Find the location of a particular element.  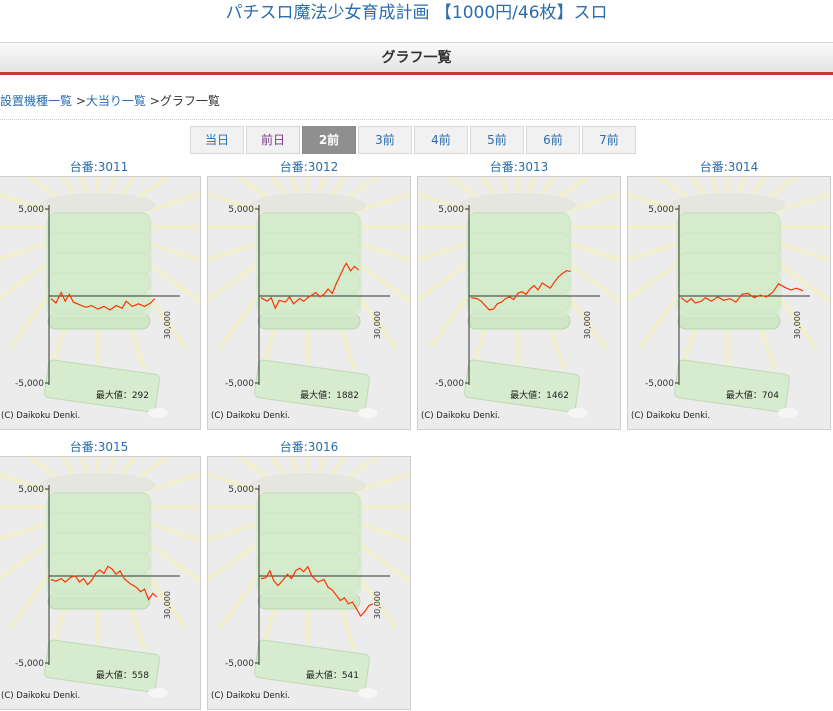

breadcrumb-link-machine-list: 設置機種一覧 is located at coordinates (36, 101).